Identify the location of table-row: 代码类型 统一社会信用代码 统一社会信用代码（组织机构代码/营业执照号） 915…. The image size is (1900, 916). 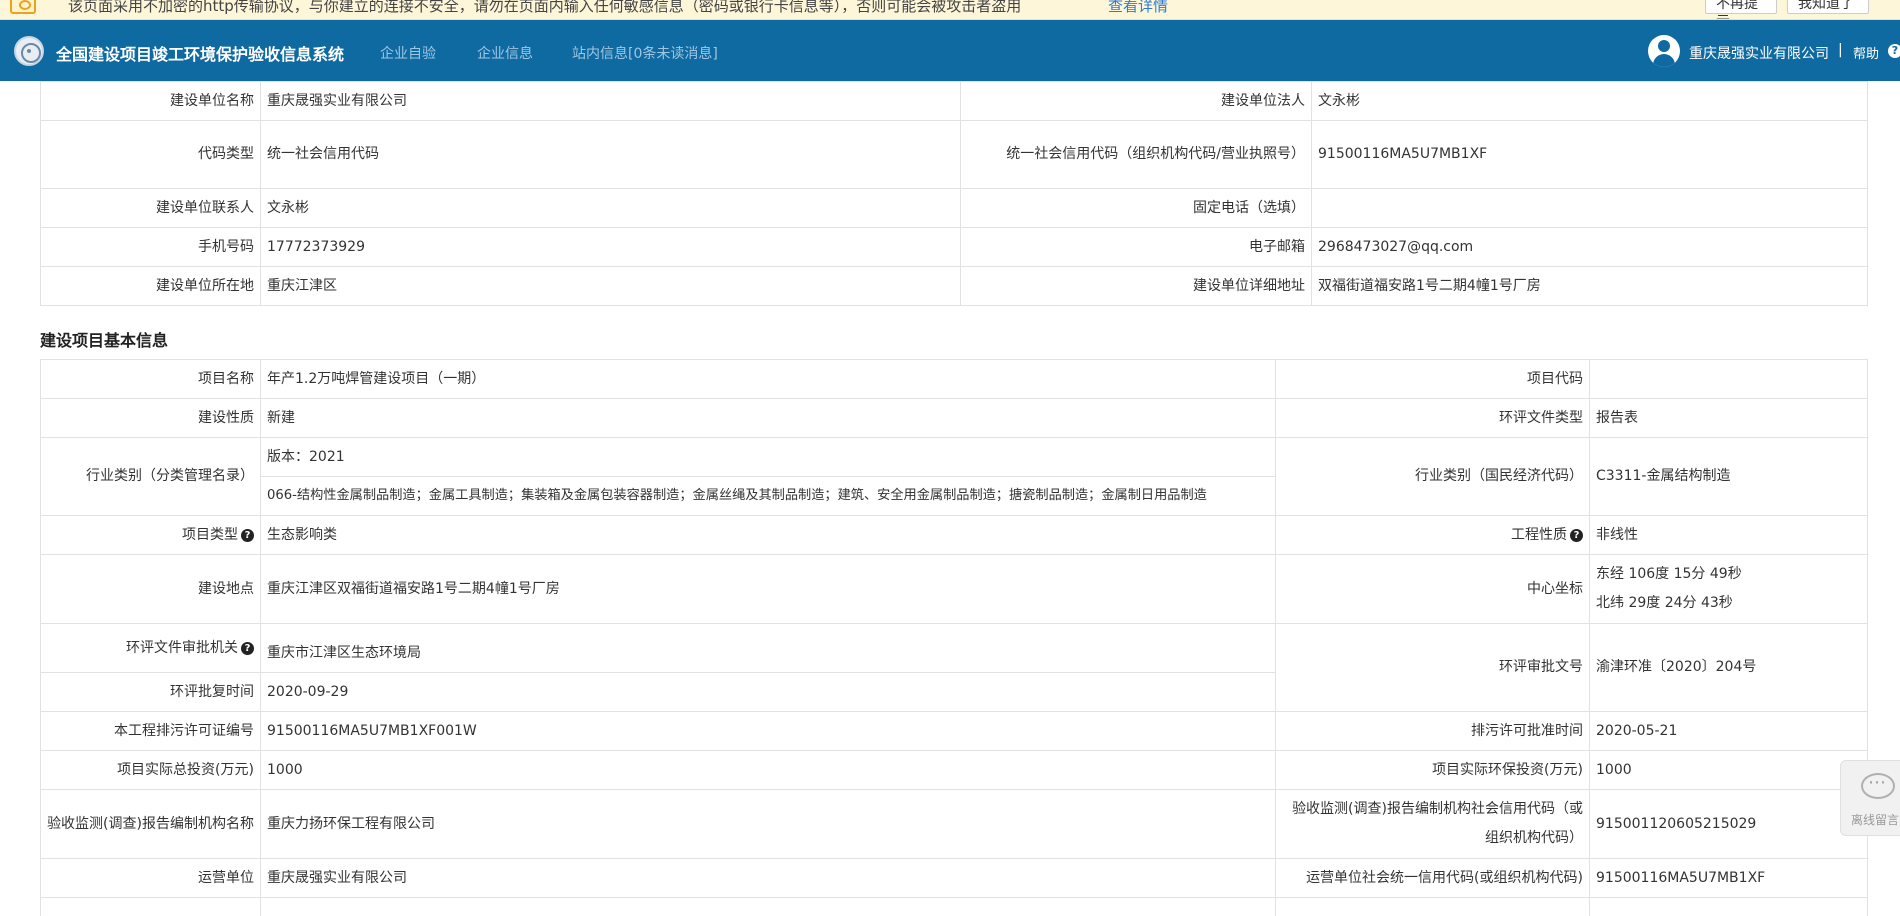
(954, 154).